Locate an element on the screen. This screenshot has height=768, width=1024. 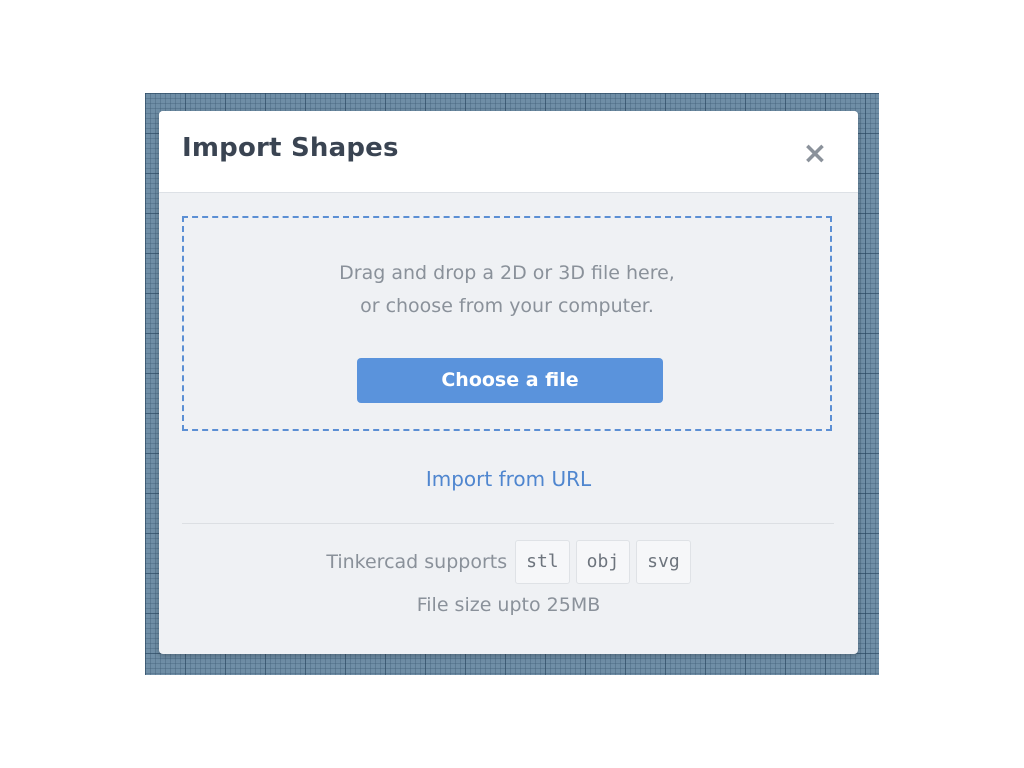
choose-file-button: Choose a file is located at coordinates (510, 380).